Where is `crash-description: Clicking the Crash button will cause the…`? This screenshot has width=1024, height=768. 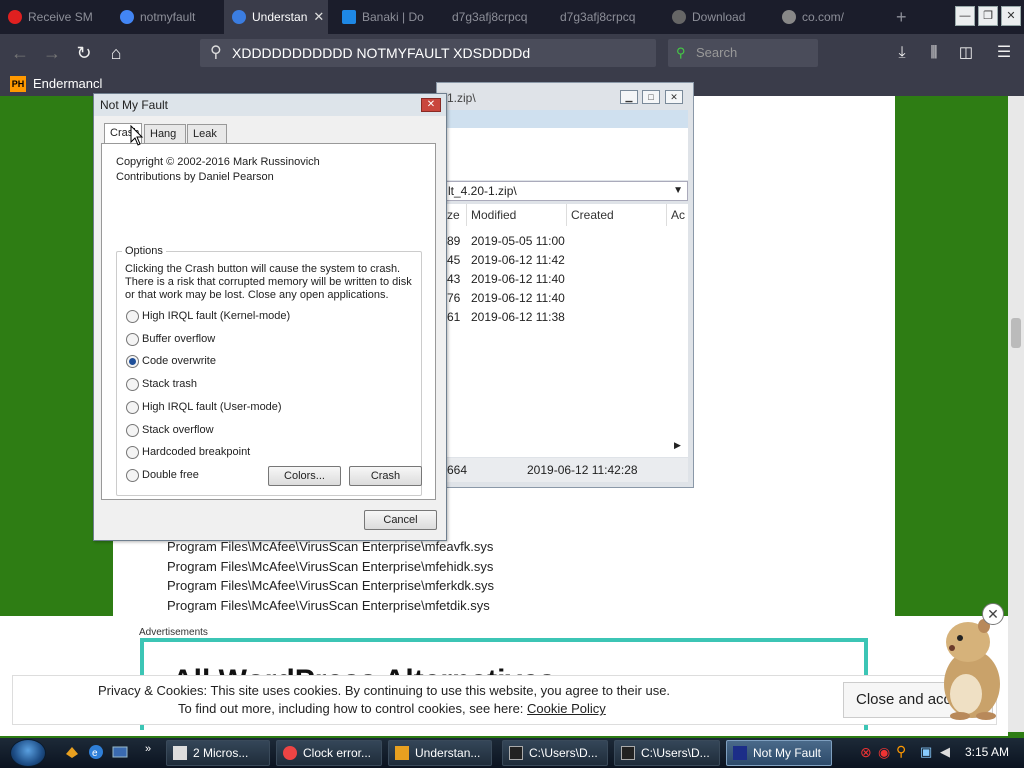 crash-description: Clicking the Crash button will cause the… is located at coordinates (263, 269).